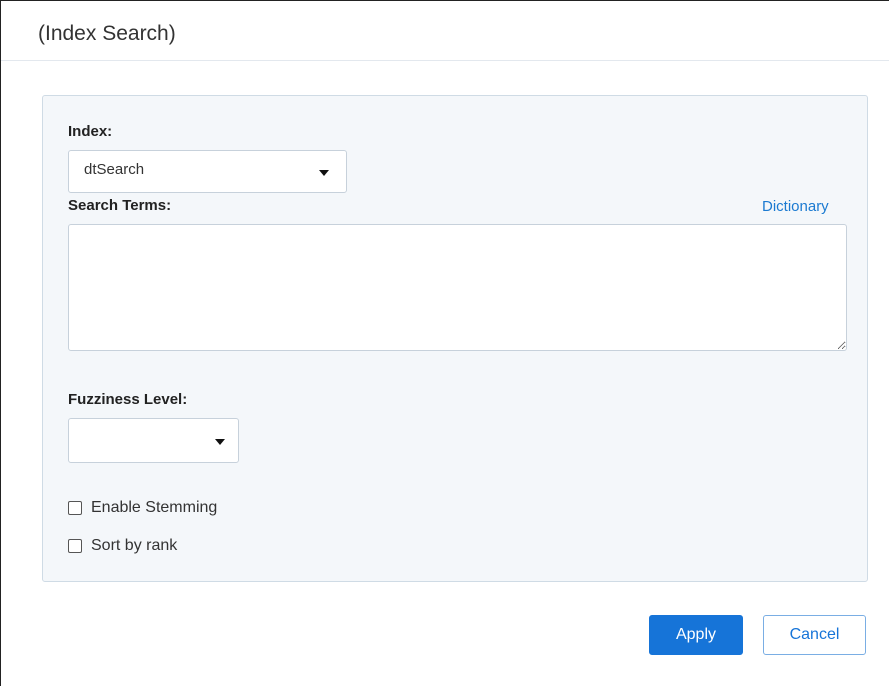 The width and height of the screenshot is (889, 686). Describe the element at coordinates (90, 131) in the screenshot. I see `index-label: Index:` at that location.